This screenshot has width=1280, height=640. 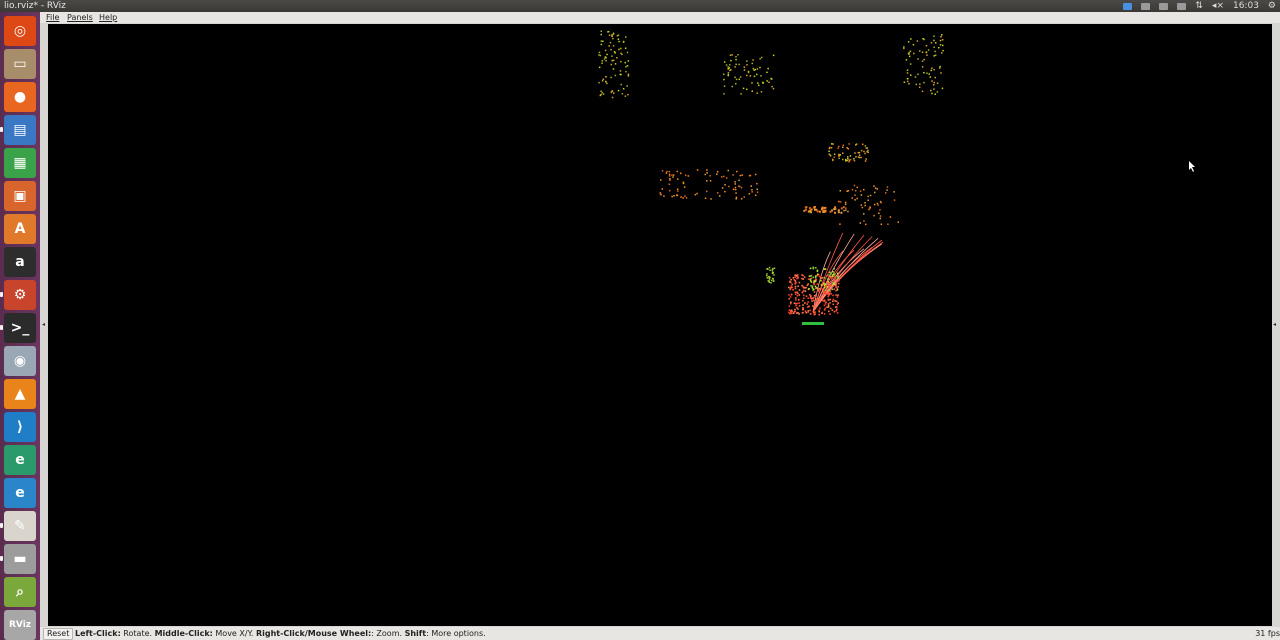 I want to click on writer-launcher-button: ▤, so click(x=20, y=130).